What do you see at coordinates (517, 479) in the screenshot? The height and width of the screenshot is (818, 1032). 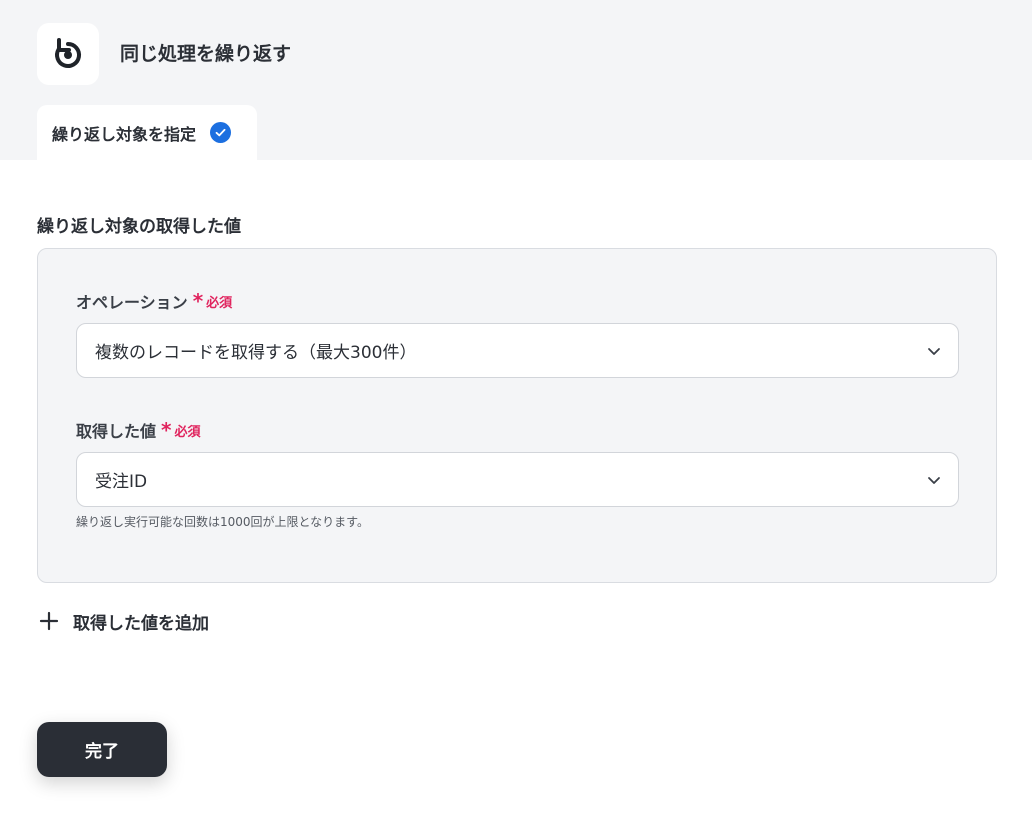 I see `value-select: 受注ID` at bounding box center [517, 479].